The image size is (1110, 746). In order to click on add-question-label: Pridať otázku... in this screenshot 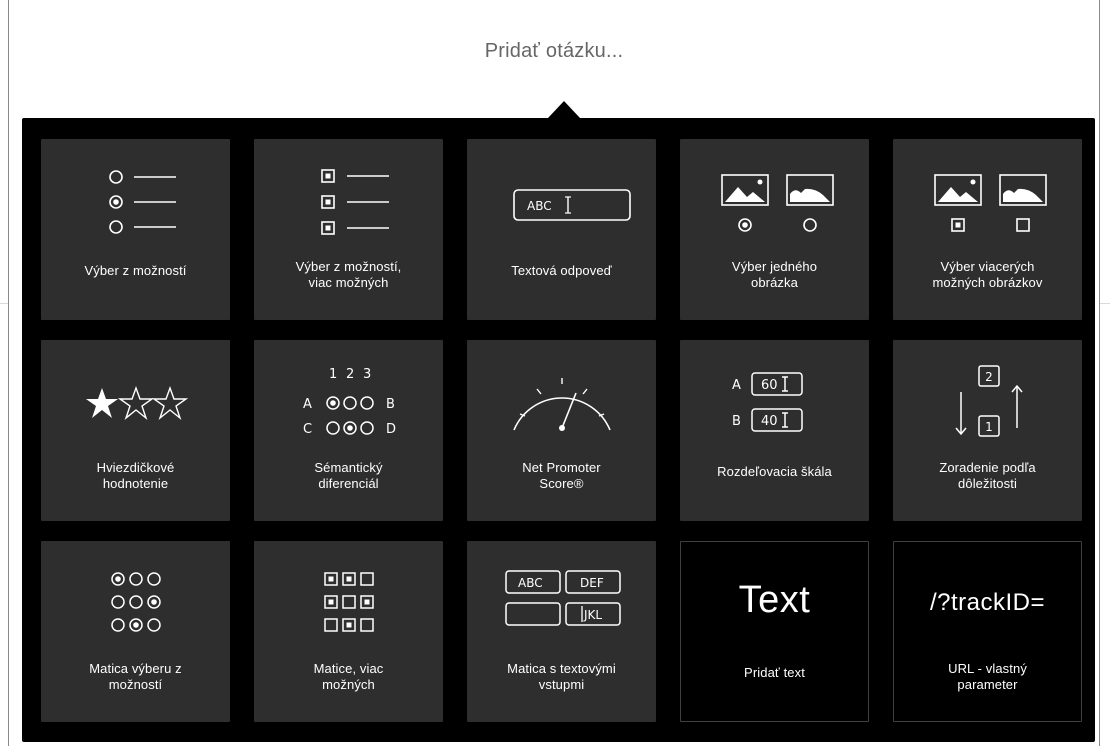, I will do `click(554, 51)`.